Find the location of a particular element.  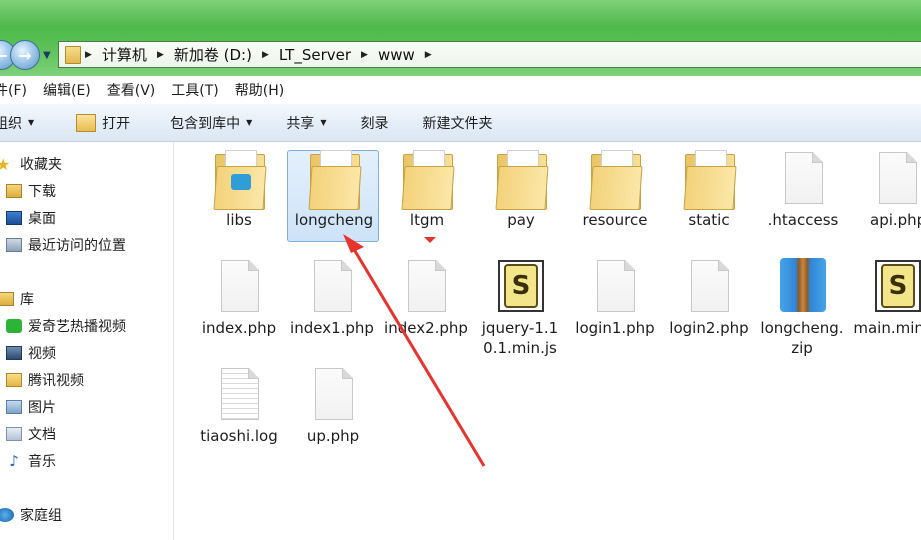

file-name: resource is located at coordinates (615, 220).